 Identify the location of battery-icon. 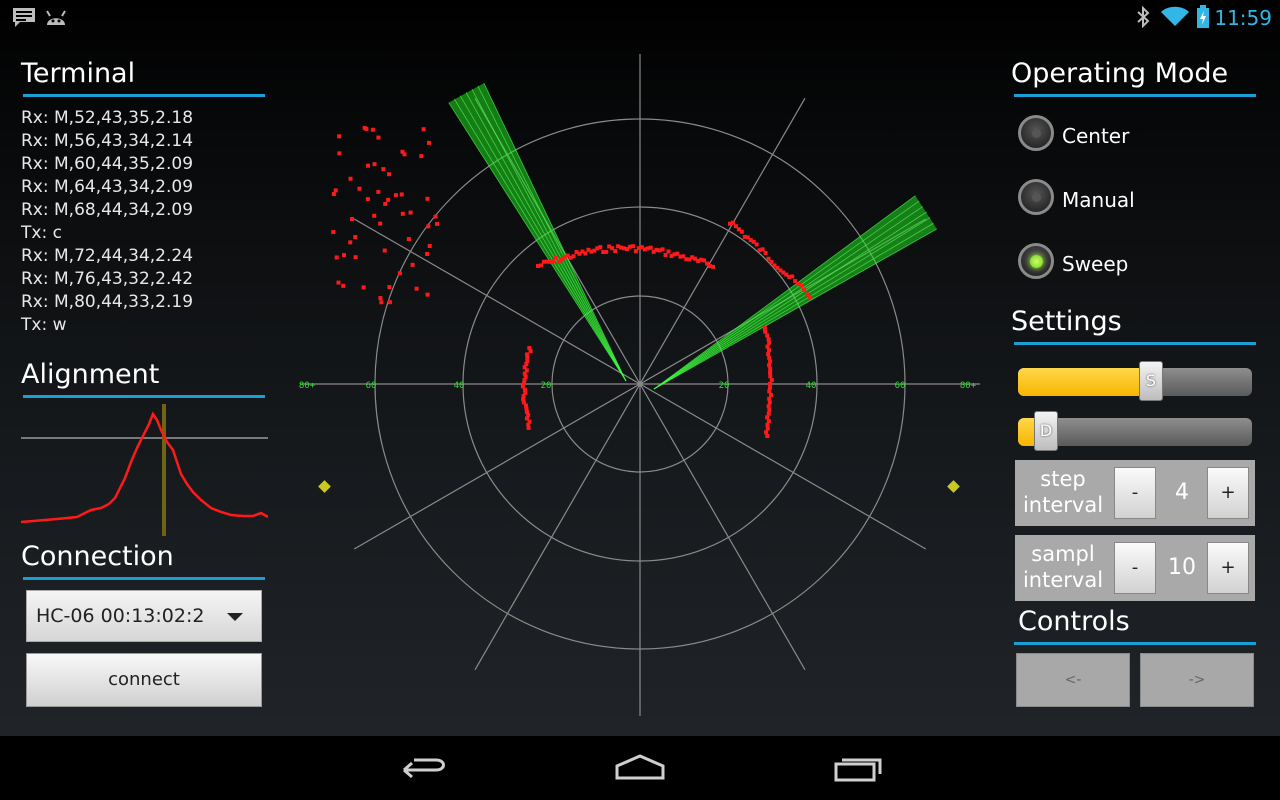
(1203, 16).